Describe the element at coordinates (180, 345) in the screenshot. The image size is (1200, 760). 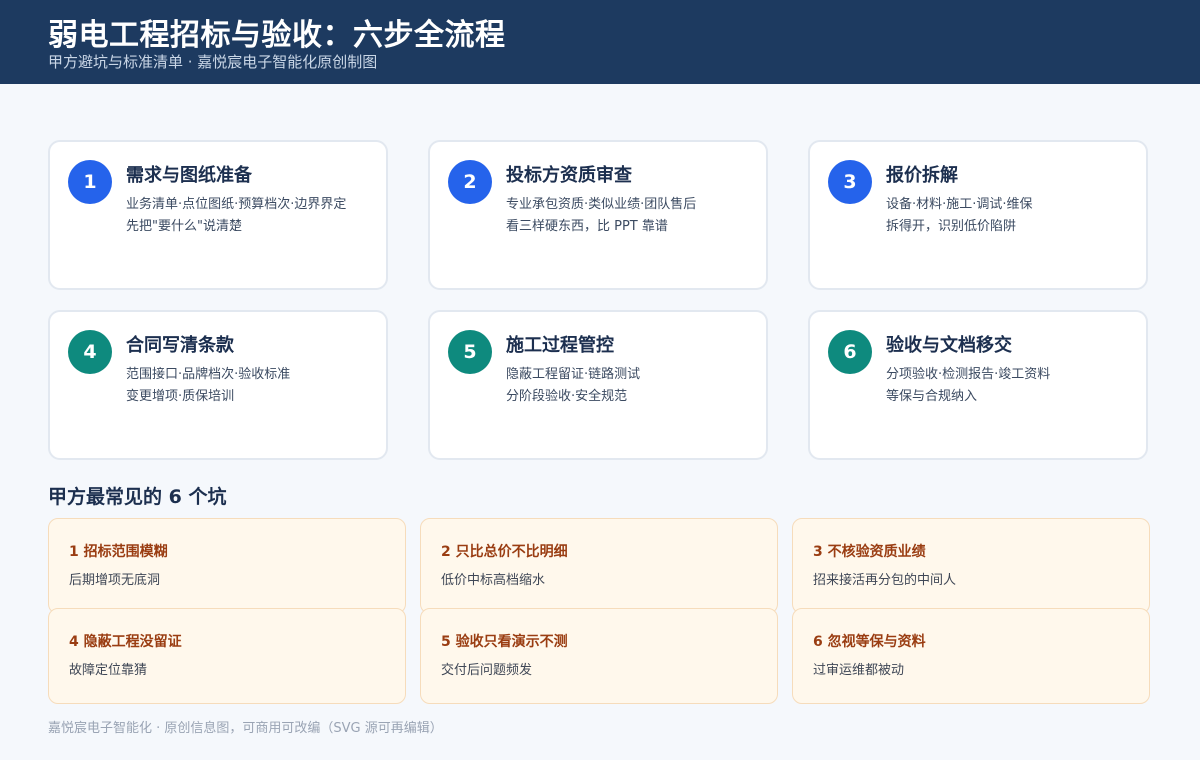
I see `step-title: 合同写清条款` at that location.